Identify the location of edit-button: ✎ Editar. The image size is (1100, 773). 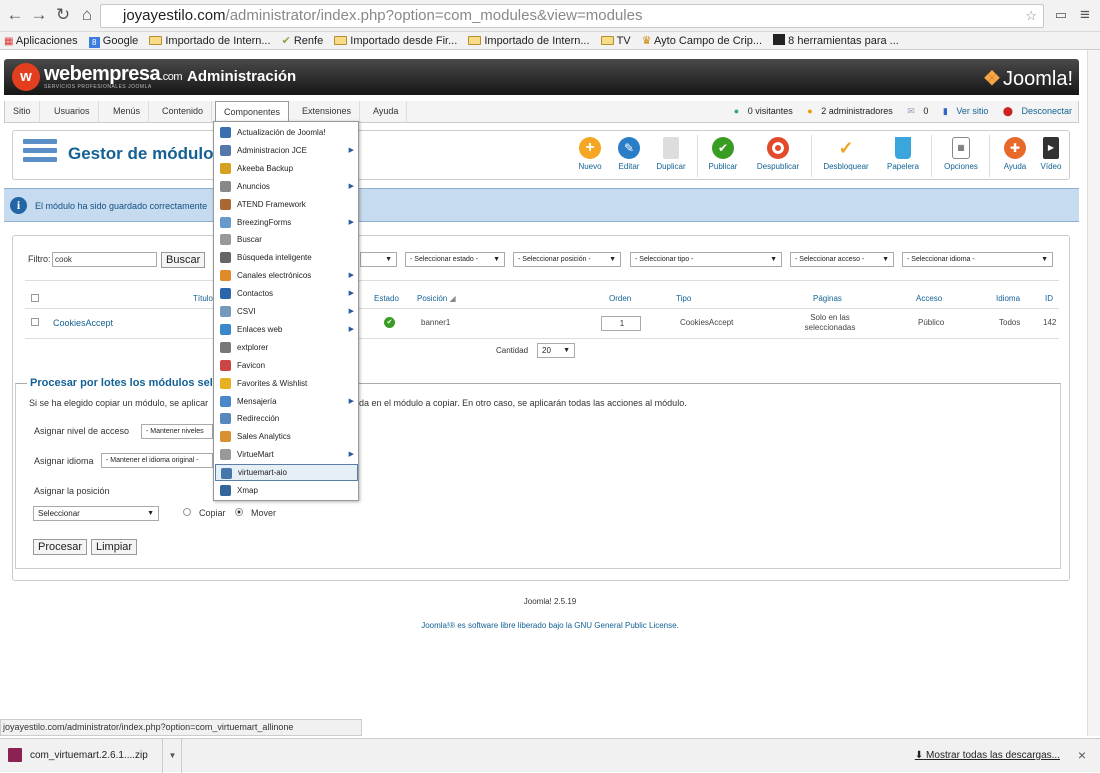
(629, 154).